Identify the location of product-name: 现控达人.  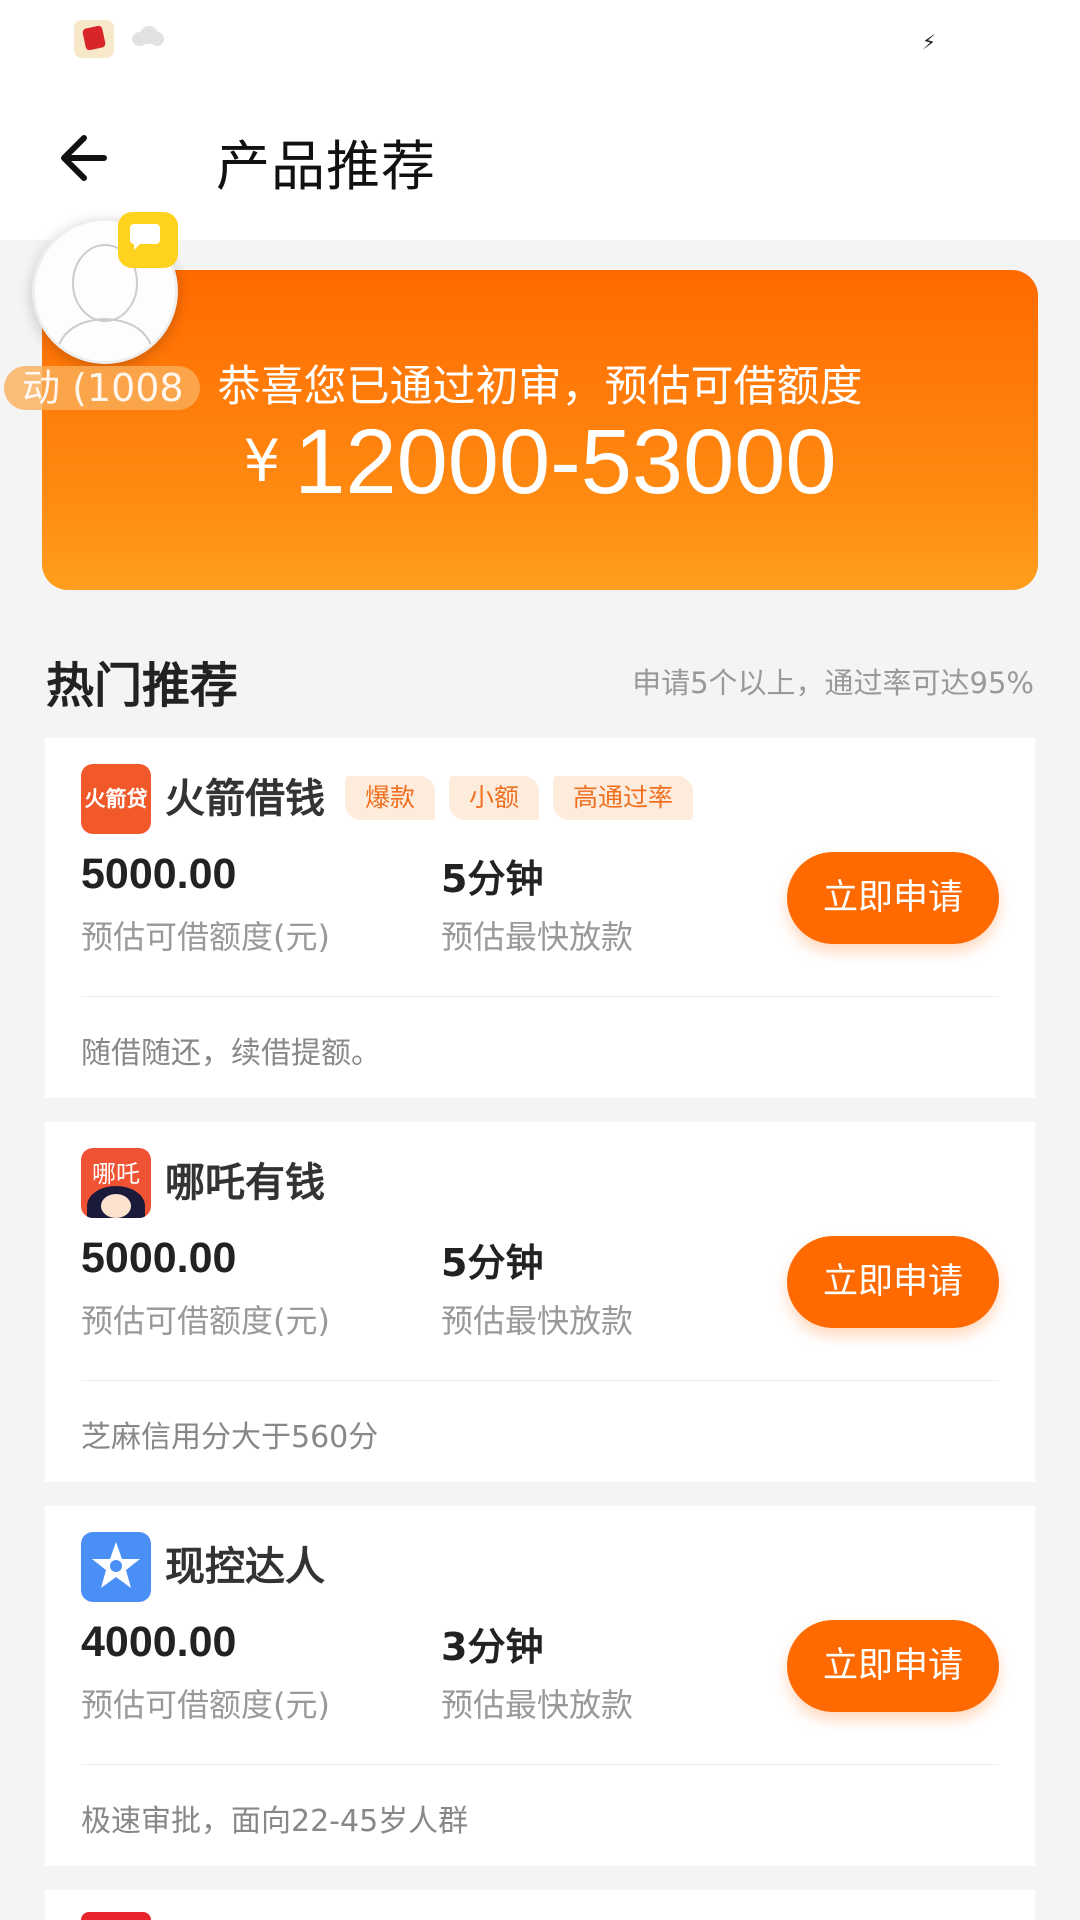
(245, 1567).